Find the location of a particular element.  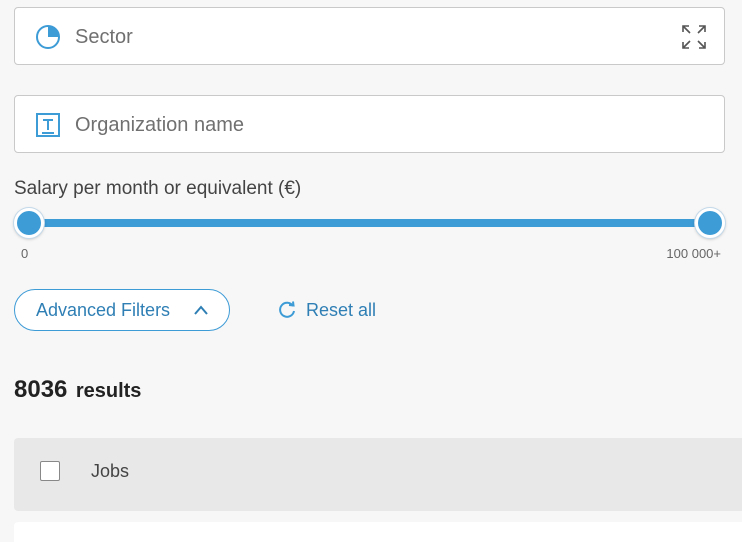

organization-placeholder: Organization name is located at coordinates (159, 125).